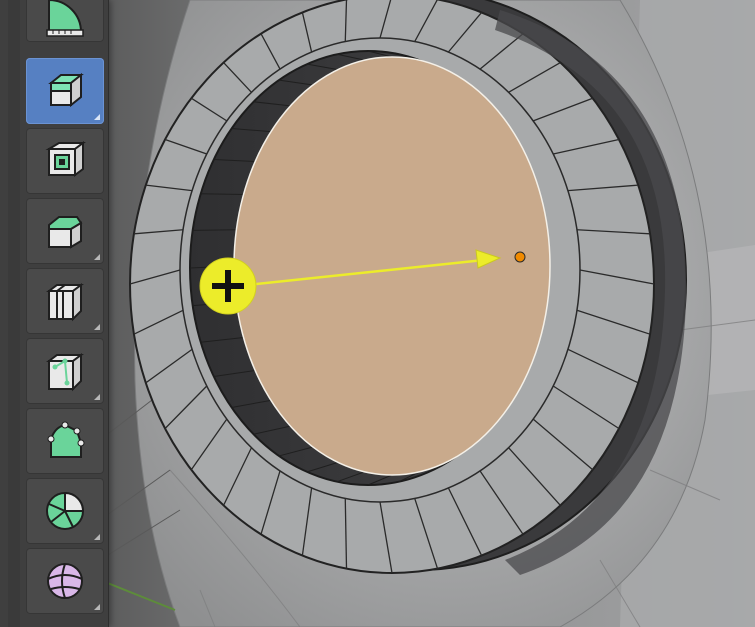  I want to click on loop-cut-button, so click(65, 301).